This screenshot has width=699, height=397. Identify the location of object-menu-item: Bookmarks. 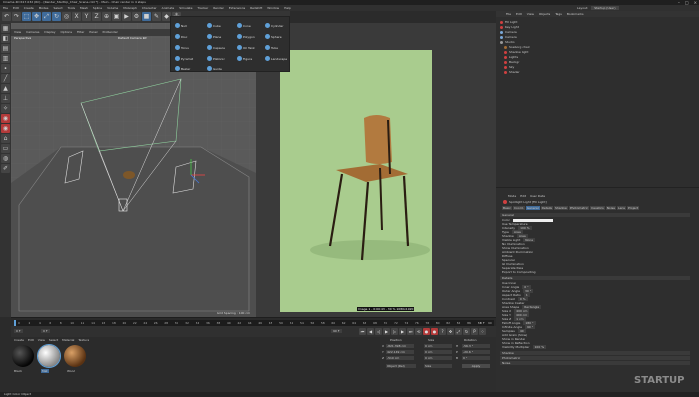
(575, 14).